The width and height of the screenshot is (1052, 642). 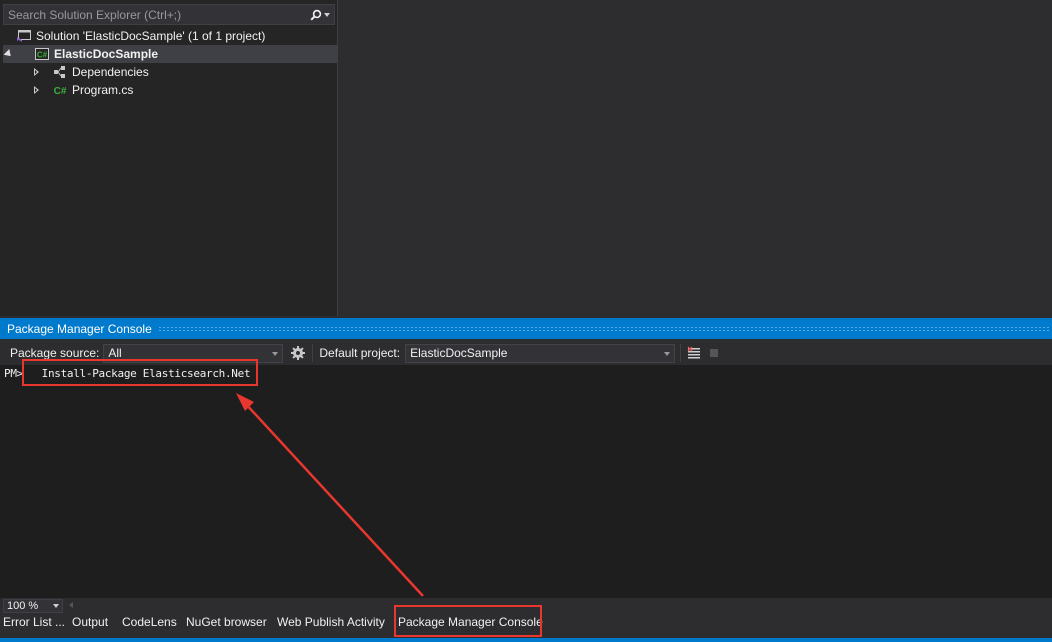 What do you see at coordinates (360, 353) in the screenshot?
I see `default-project-label: Default project:` at bounding box center [360, 353].